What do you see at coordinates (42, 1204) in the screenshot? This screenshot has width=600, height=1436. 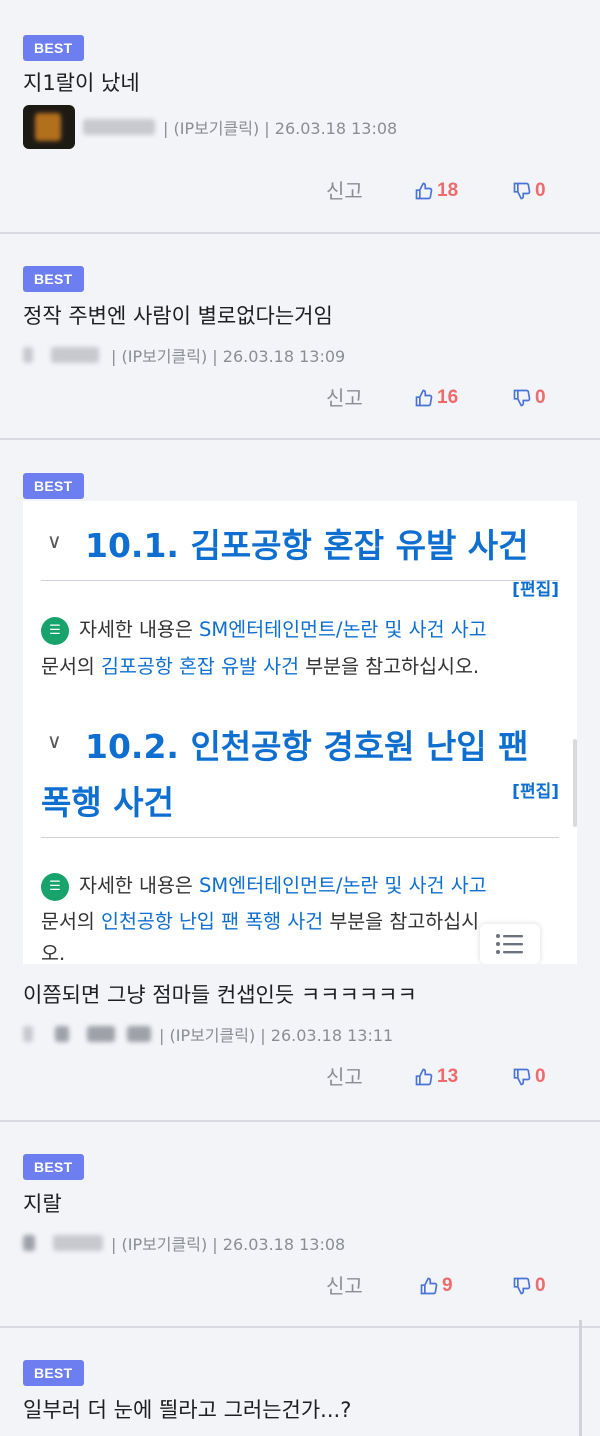 I see `comment-text: 지랄` at bounding box center [42, 1204].